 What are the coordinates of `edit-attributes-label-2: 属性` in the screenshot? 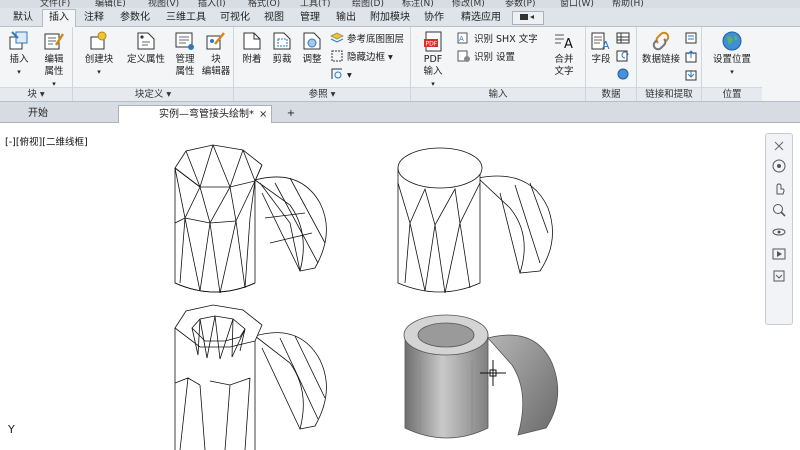 It's located at (54, 71).